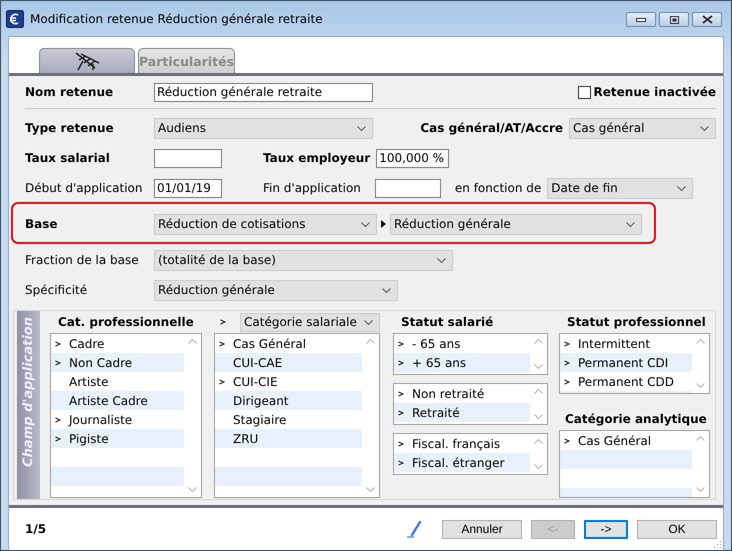 Image resolution: width=732 pixels, height=551 pixels. What do you see at coordinates (498, 188) in the screenshot?
I see `field-label: en fonction de` at bounding box center [498, 188].